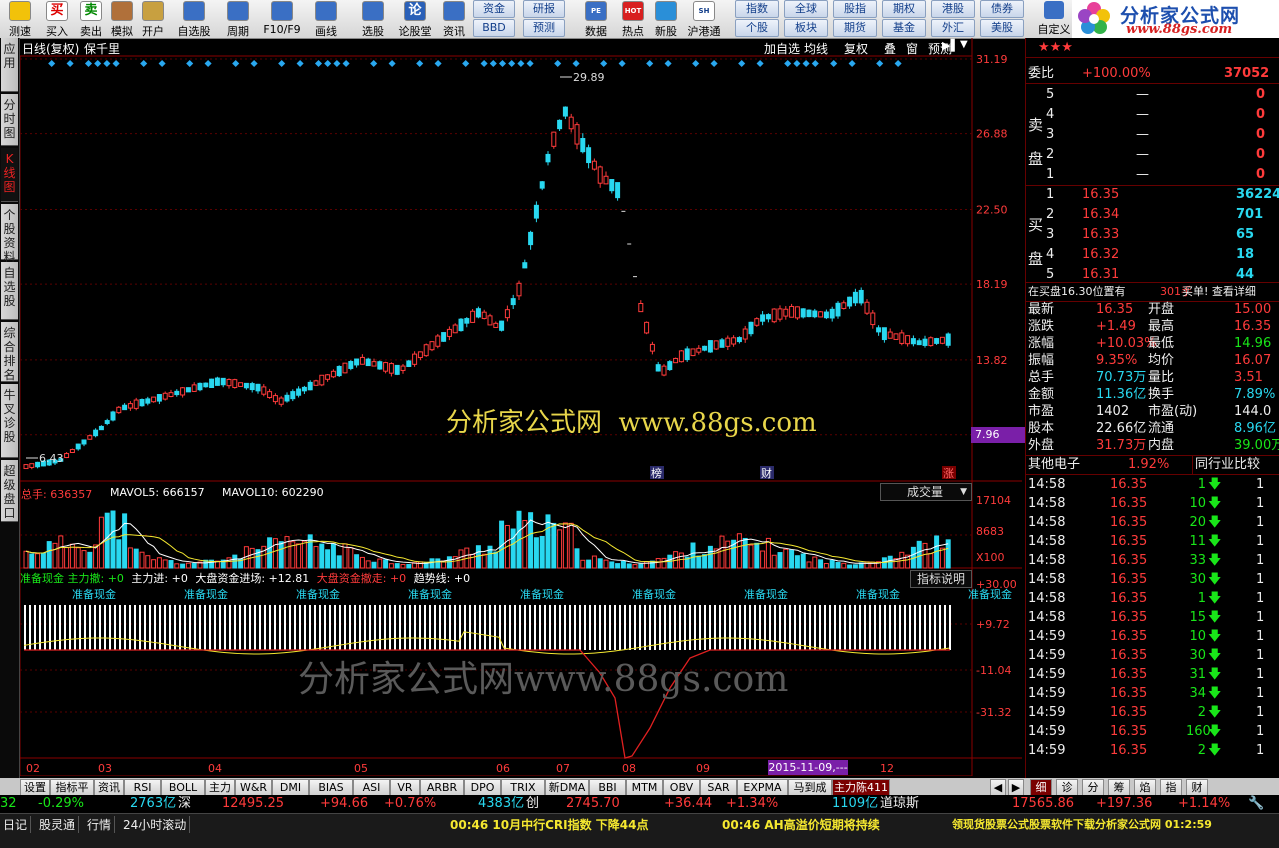 The height and width of the screenshot is (848, 1279). I want to click on toolbar-button-4: 开户, so click(153, 19).